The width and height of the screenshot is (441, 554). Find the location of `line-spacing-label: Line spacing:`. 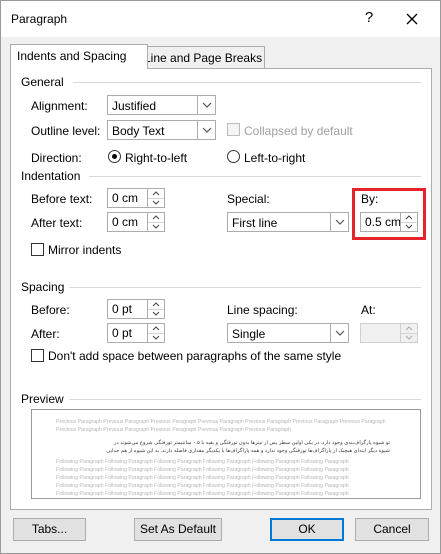

line-spacing-label: Line spacing: is located at coordinates (262, 310).